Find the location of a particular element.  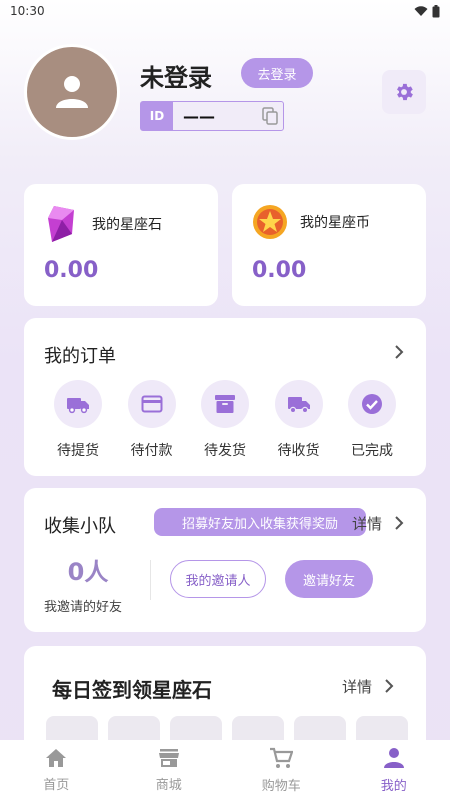

recruit-banner: 招募好友加入收集获得奖励 is located at coordinates (260, 522).